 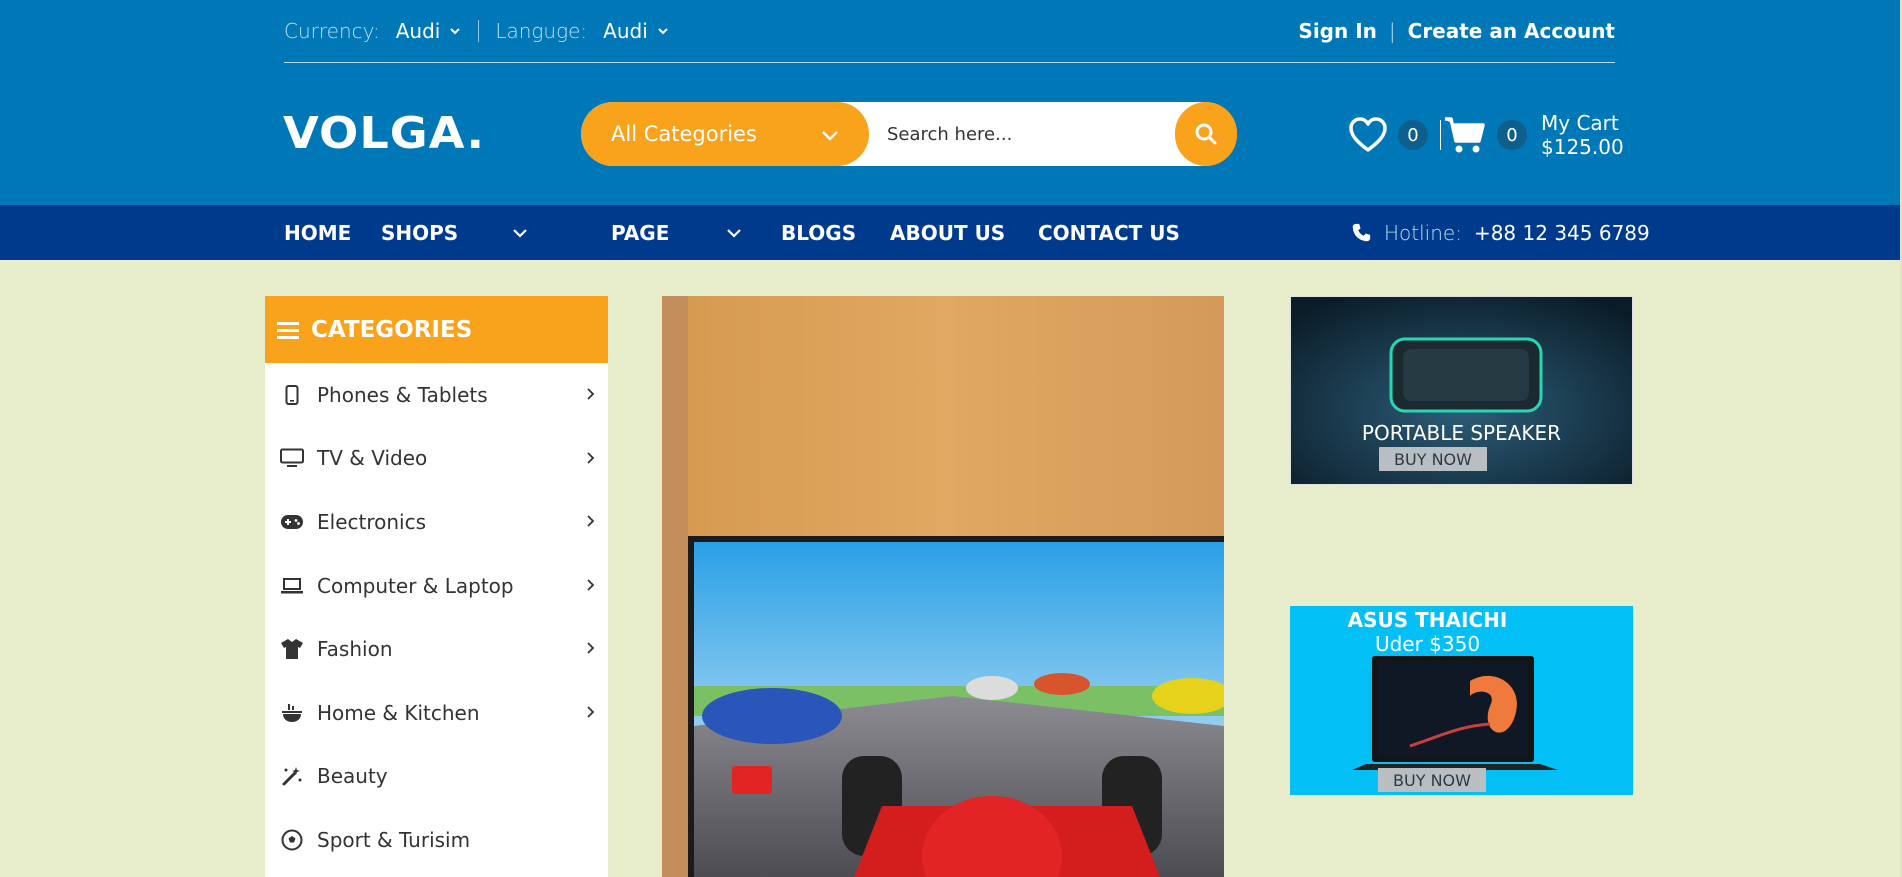 I want to click on search-button, so click(x=1206, y=134).